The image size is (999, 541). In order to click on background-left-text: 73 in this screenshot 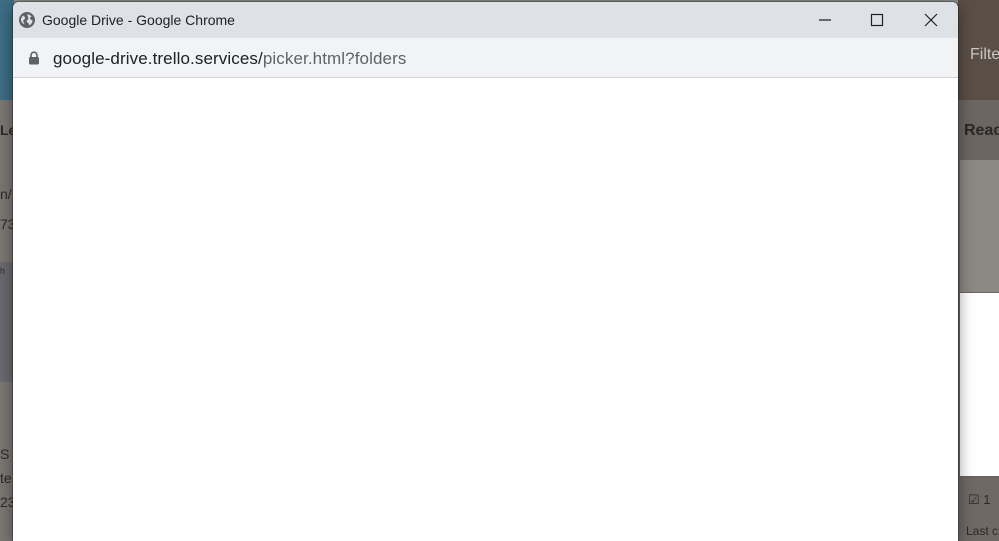, I will do `click(7, 224)`.